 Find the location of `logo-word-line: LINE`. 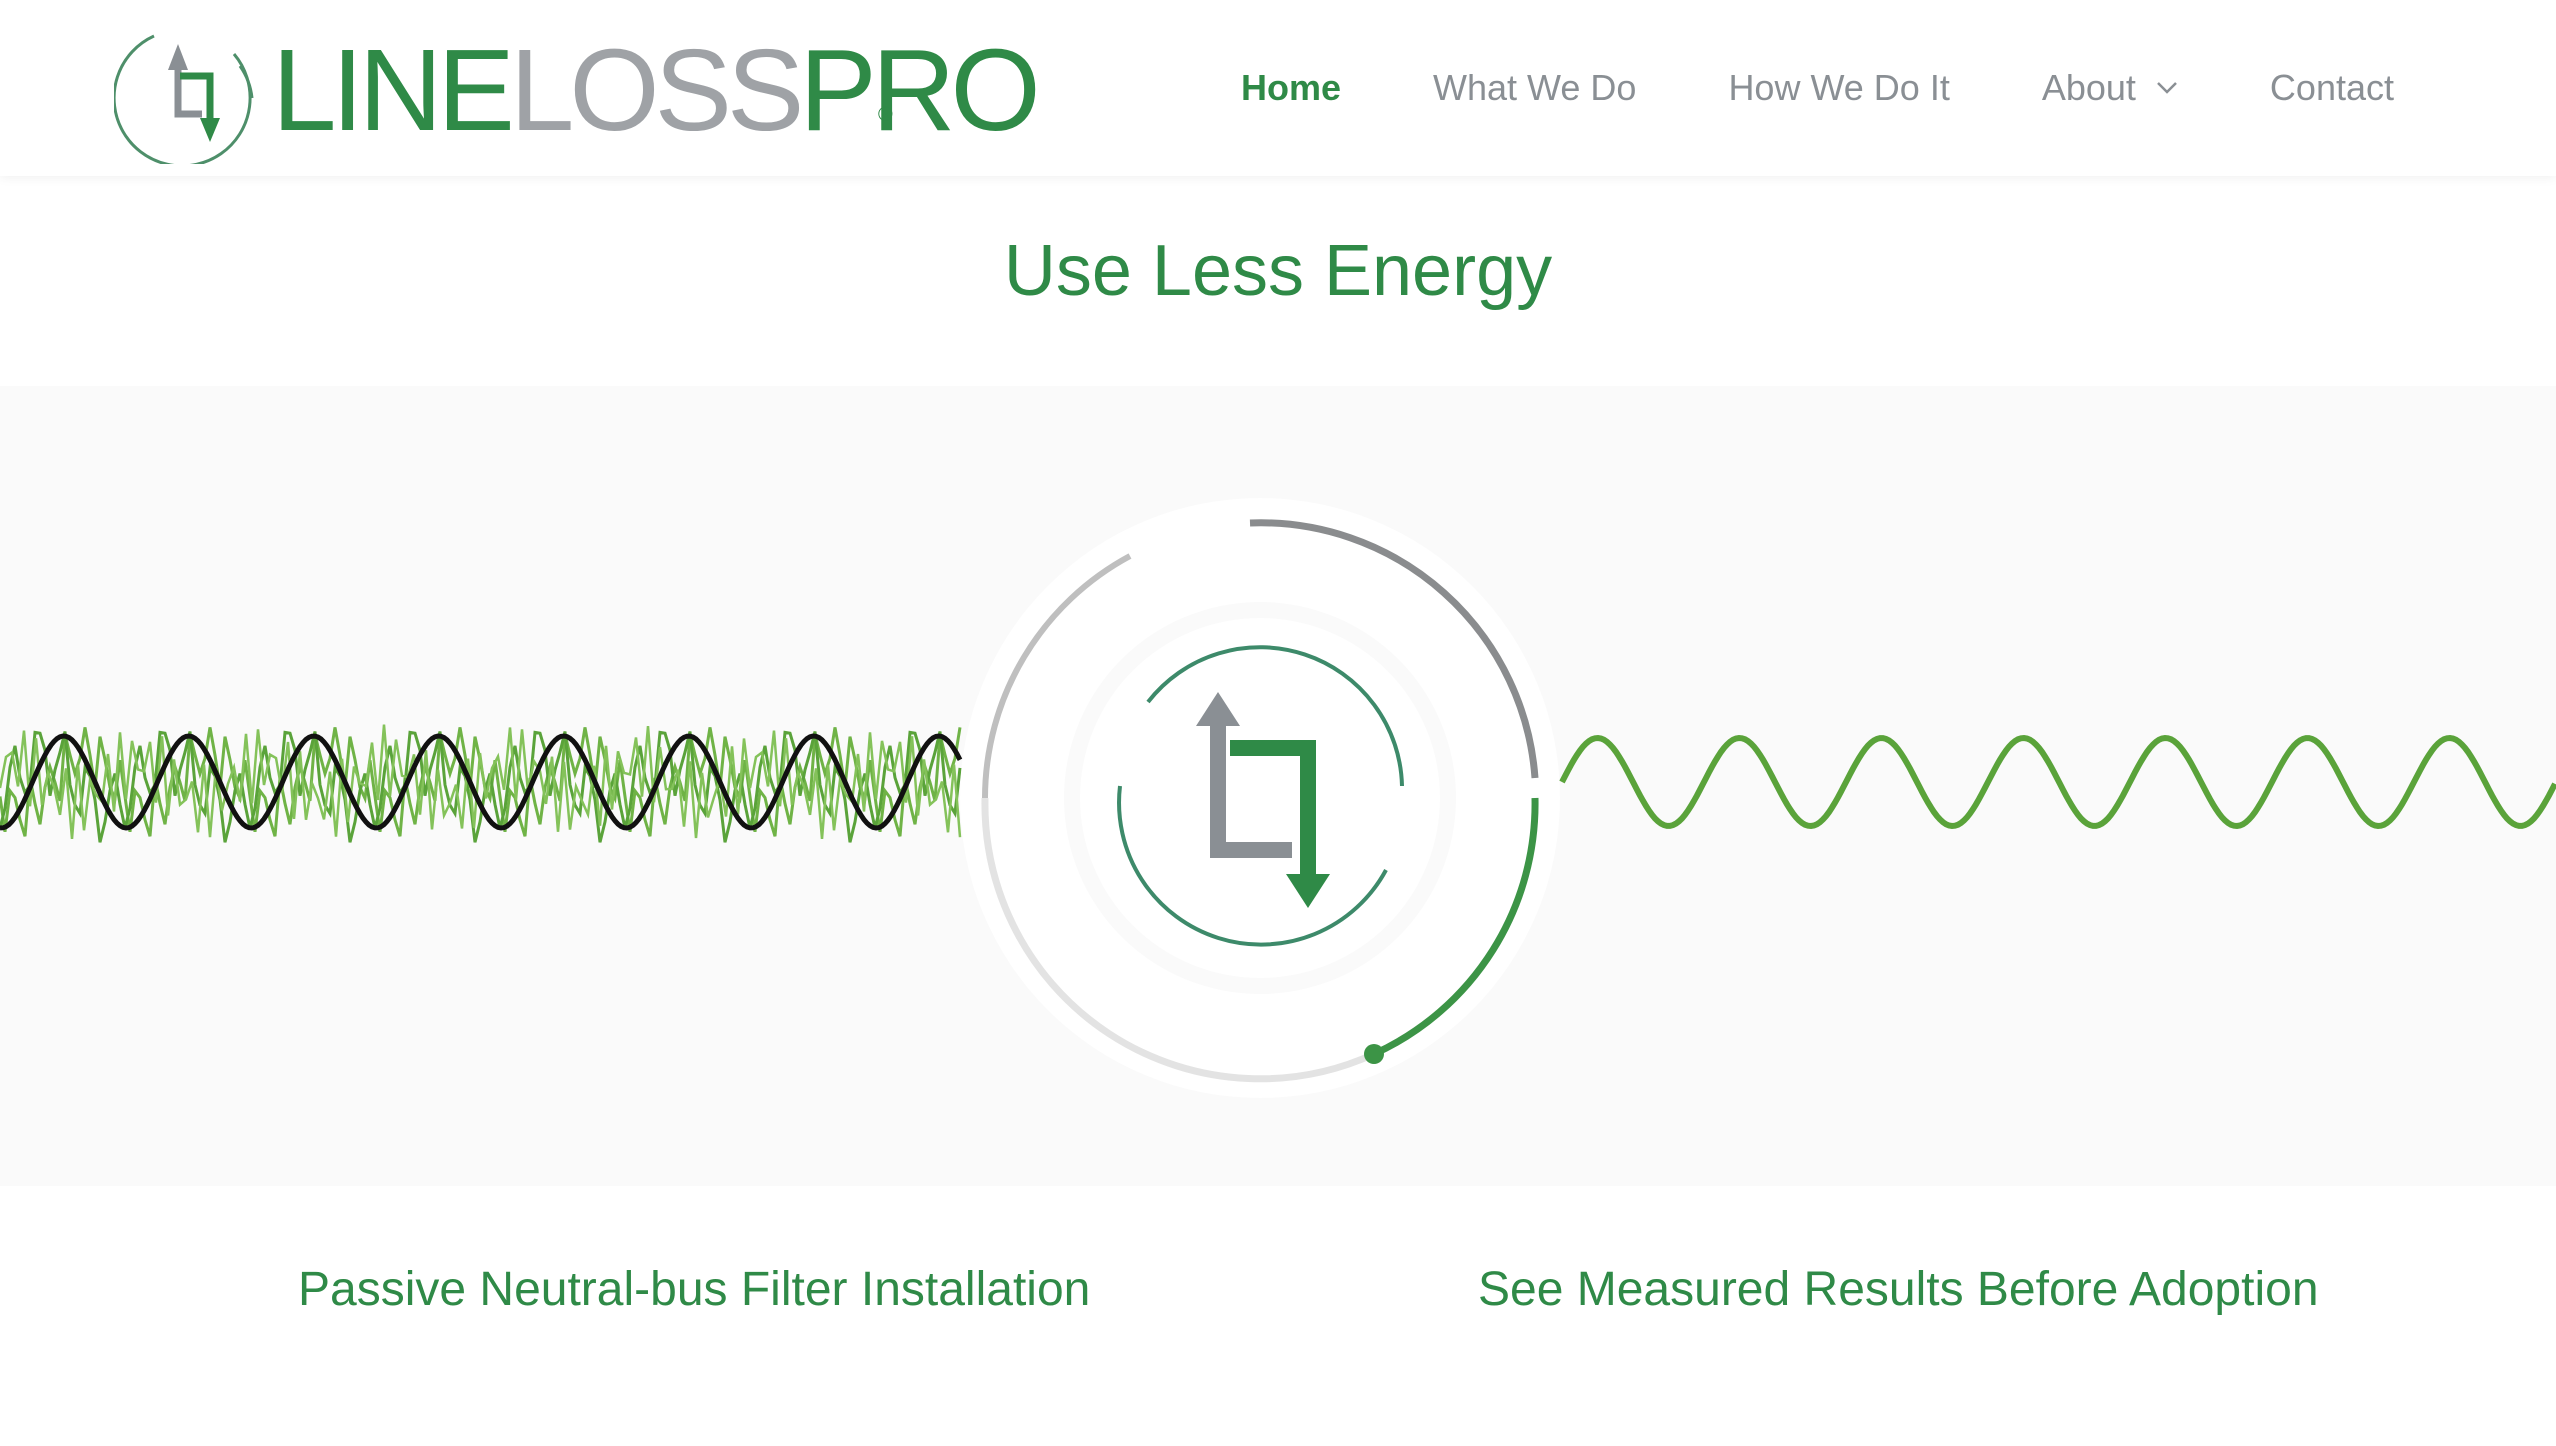

logo-word-line: LINE is located at coordinates (393, 90).